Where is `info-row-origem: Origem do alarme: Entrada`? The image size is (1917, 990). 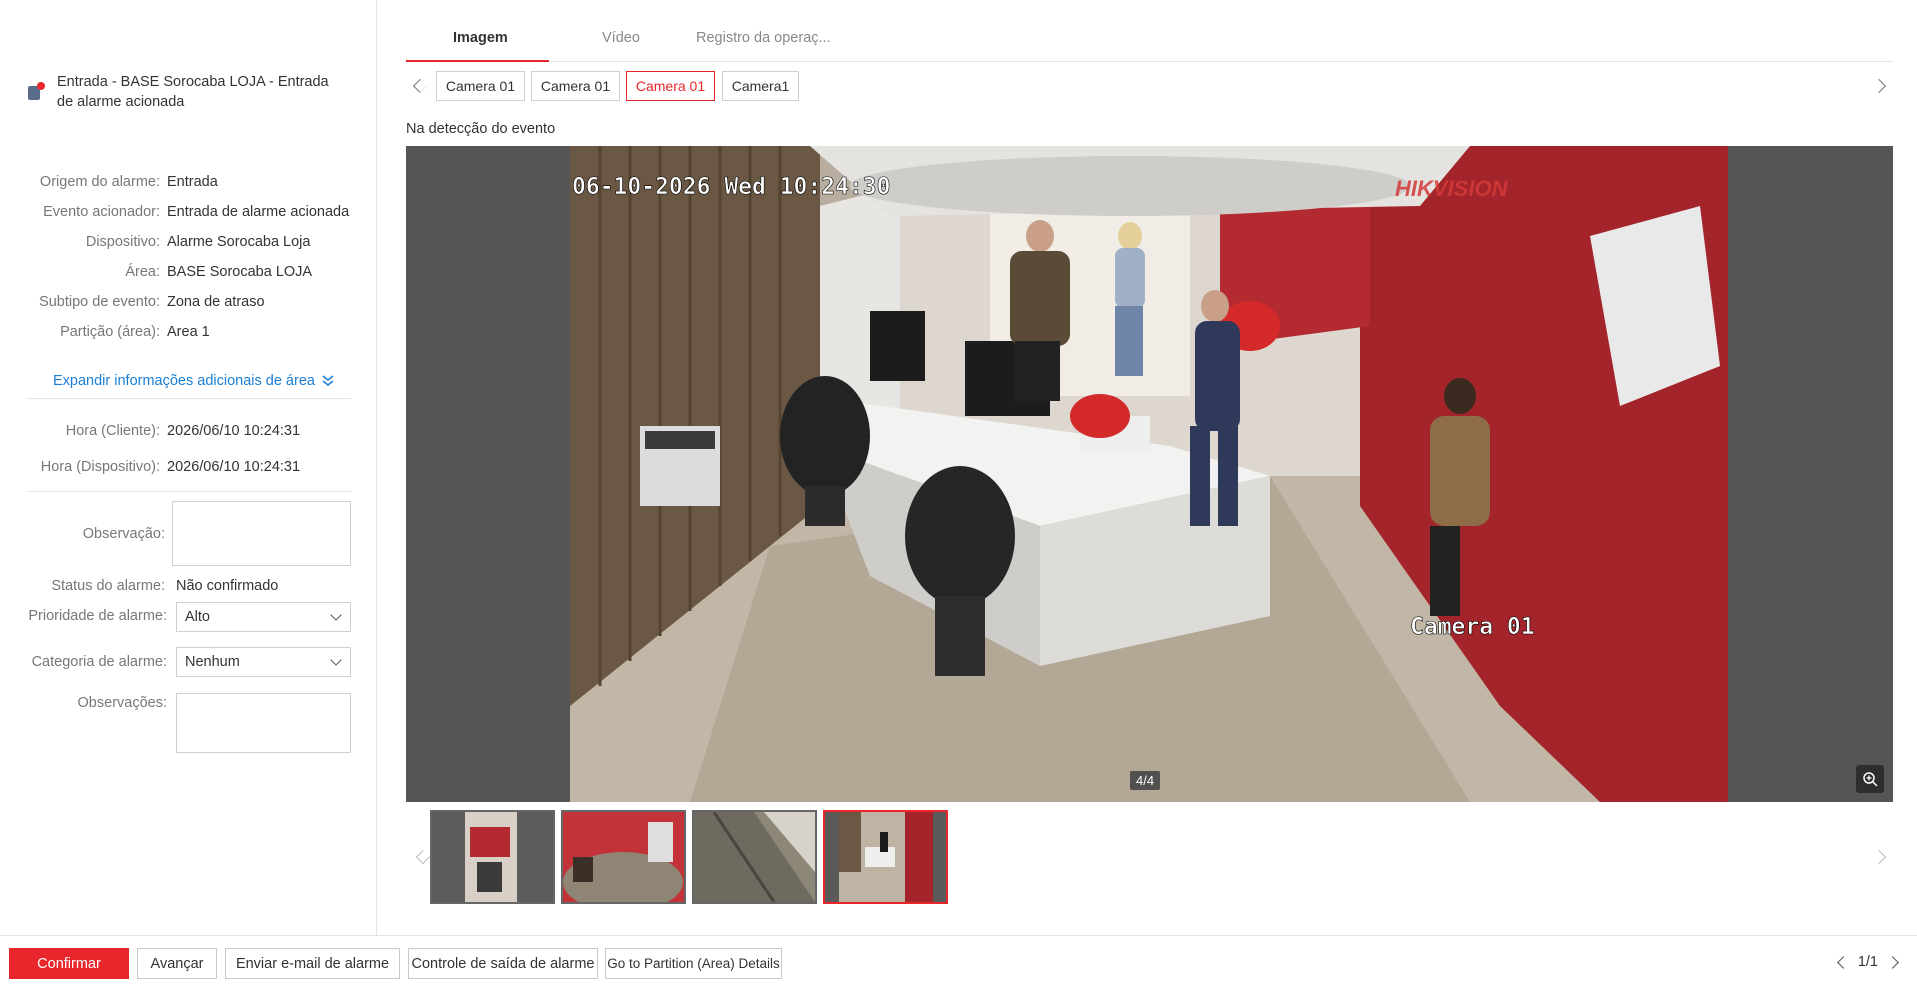 info-row-origem: Origem do alarme: Entrada is located at coordinates (188, 182).